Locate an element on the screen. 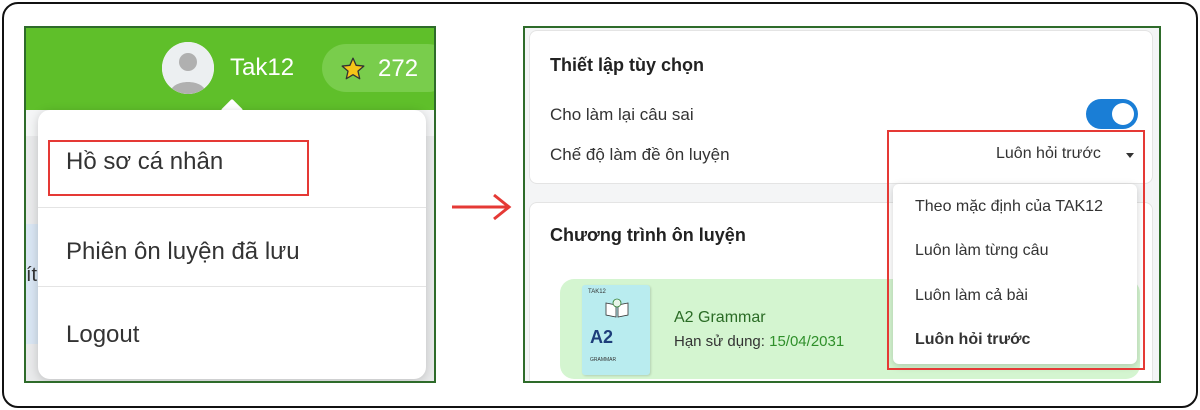  menu-item-label: Phiên ôn luyện đã lưu is located at coordinates (183, 251).